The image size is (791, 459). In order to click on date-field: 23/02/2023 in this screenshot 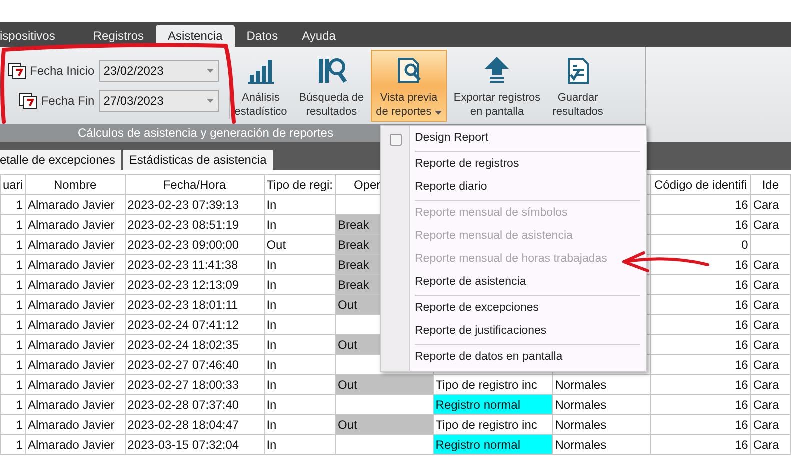, I will do `click(158, 71)`.